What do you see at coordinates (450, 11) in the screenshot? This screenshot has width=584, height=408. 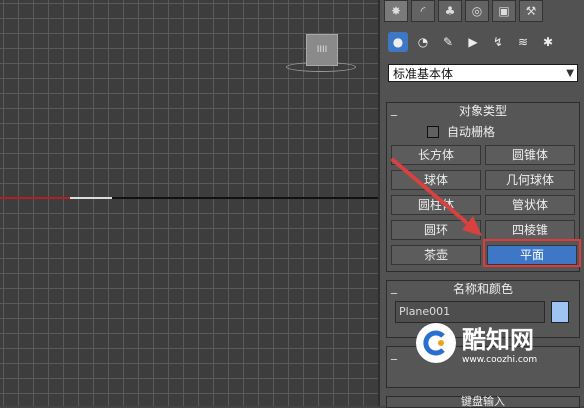 I see `hierarchy-icon: ♣` at bounding box center [450, 11].